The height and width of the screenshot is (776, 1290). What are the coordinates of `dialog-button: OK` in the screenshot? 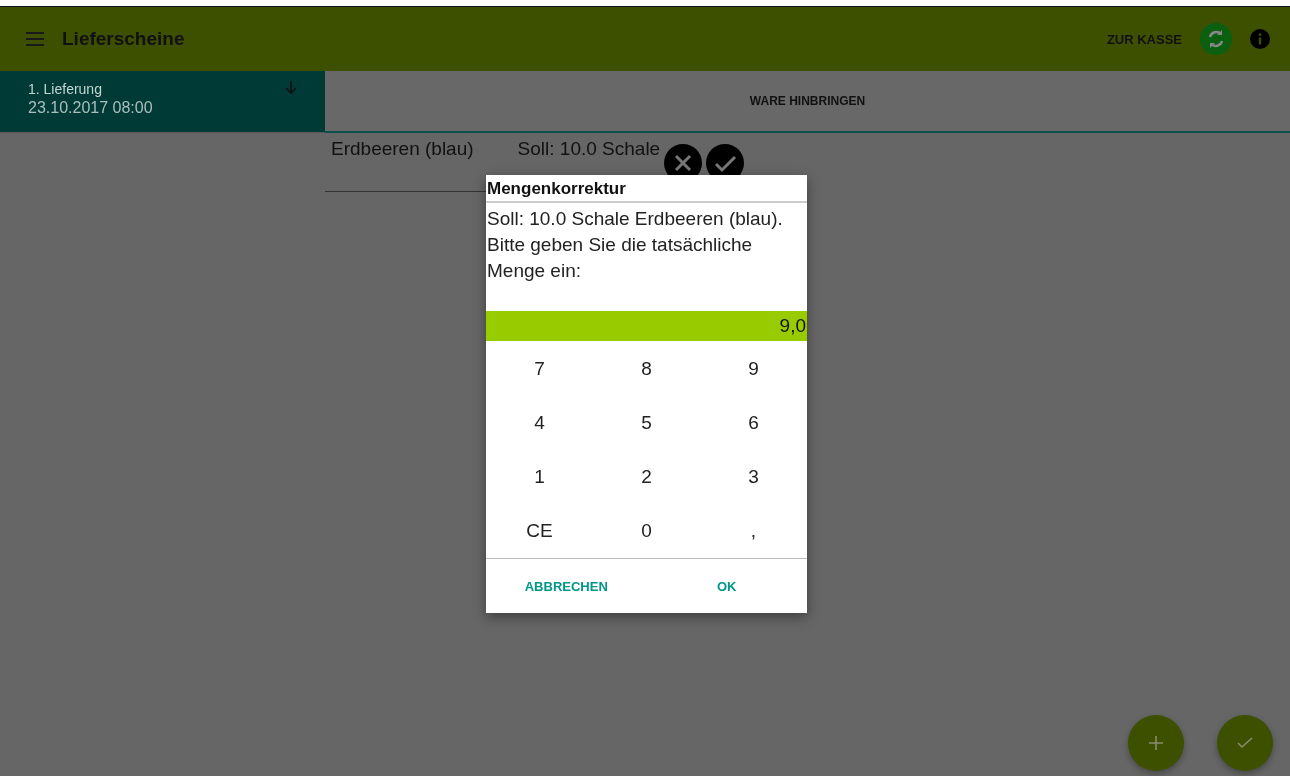 It's located at (726, 586).